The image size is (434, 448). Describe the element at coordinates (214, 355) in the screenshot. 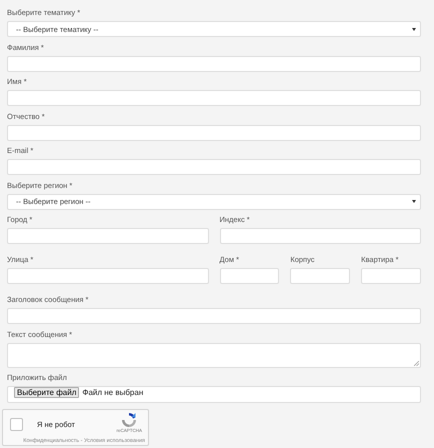

I see `text-area` at that location.